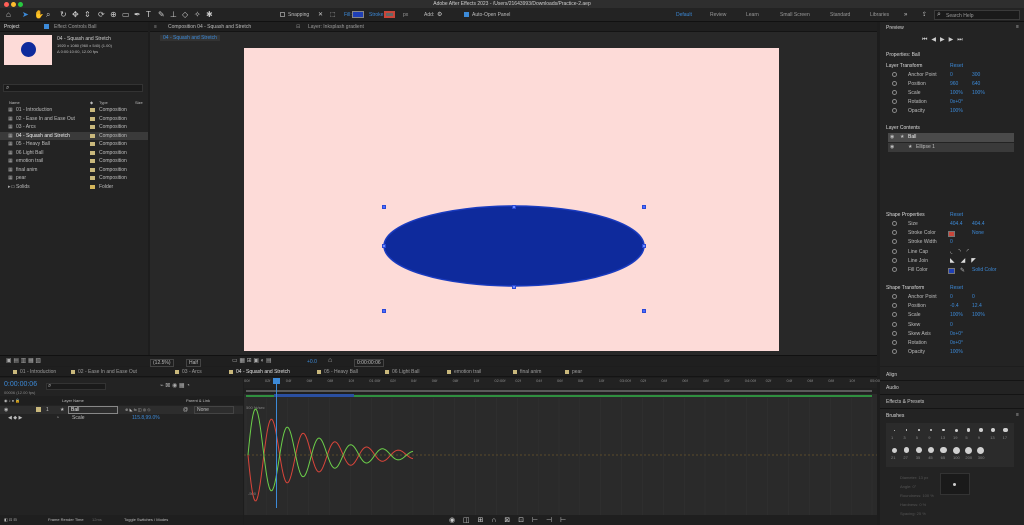 Image resolution: width=1024 pixels, height=525 pixels. I want to click on rotate-tool-icon: ⟳, so click(101, 15).